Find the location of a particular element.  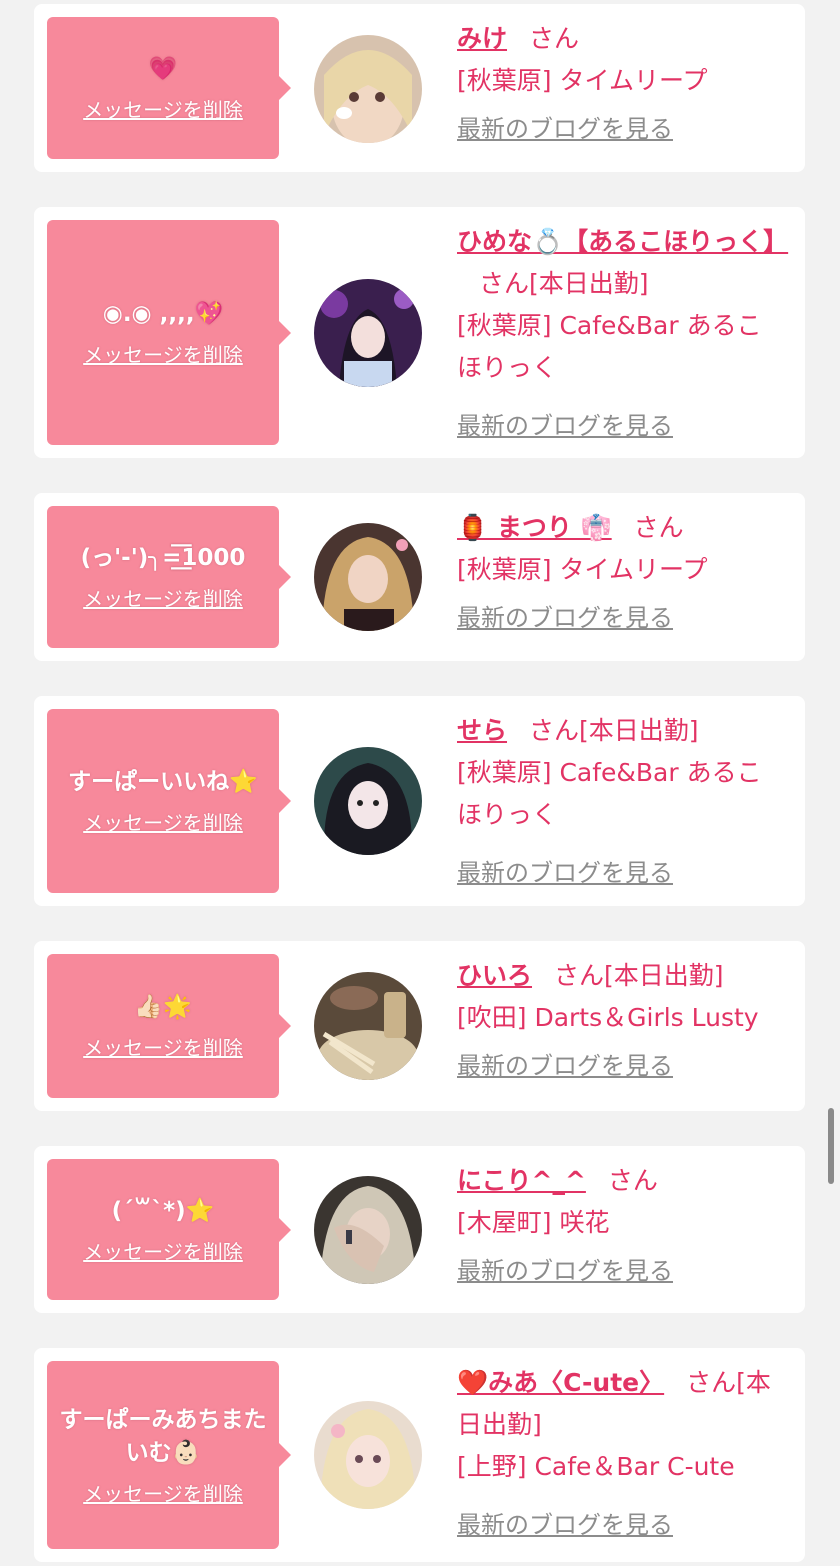

cast-name-link: ❤️みあ〈C-ute〉 is located at coordinates (560, 1382).